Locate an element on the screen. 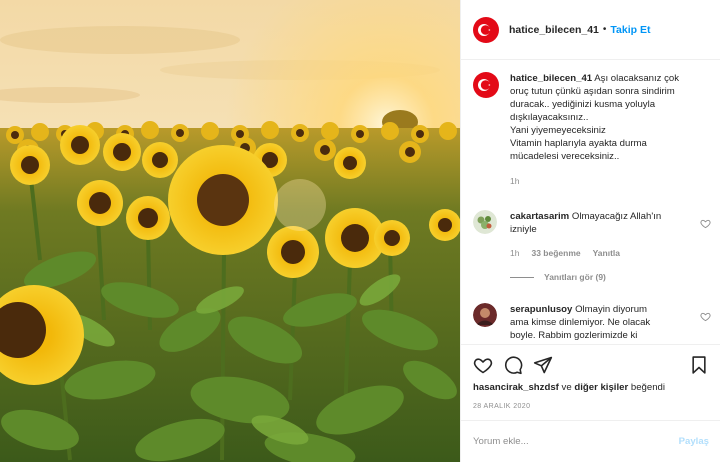  comment-text-line-2: ama kimse dinlemiyor. Ne olacak is located at coordinates (580, 322).